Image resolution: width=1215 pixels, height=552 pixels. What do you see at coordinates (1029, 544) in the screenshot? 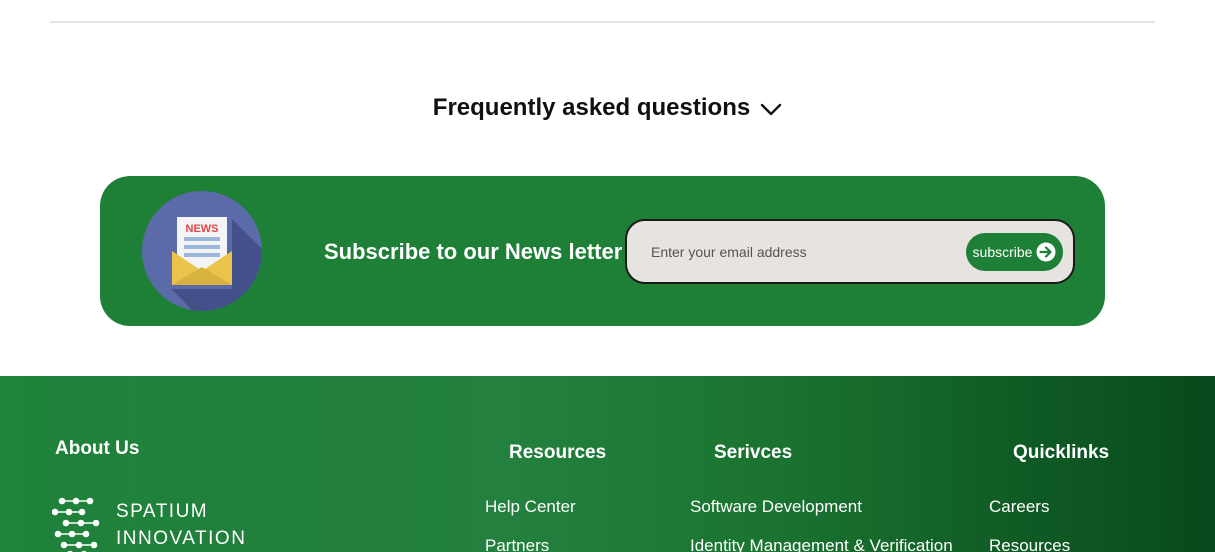
I see `footer-link-resources: Resources` at bounding box center [1029, 544].